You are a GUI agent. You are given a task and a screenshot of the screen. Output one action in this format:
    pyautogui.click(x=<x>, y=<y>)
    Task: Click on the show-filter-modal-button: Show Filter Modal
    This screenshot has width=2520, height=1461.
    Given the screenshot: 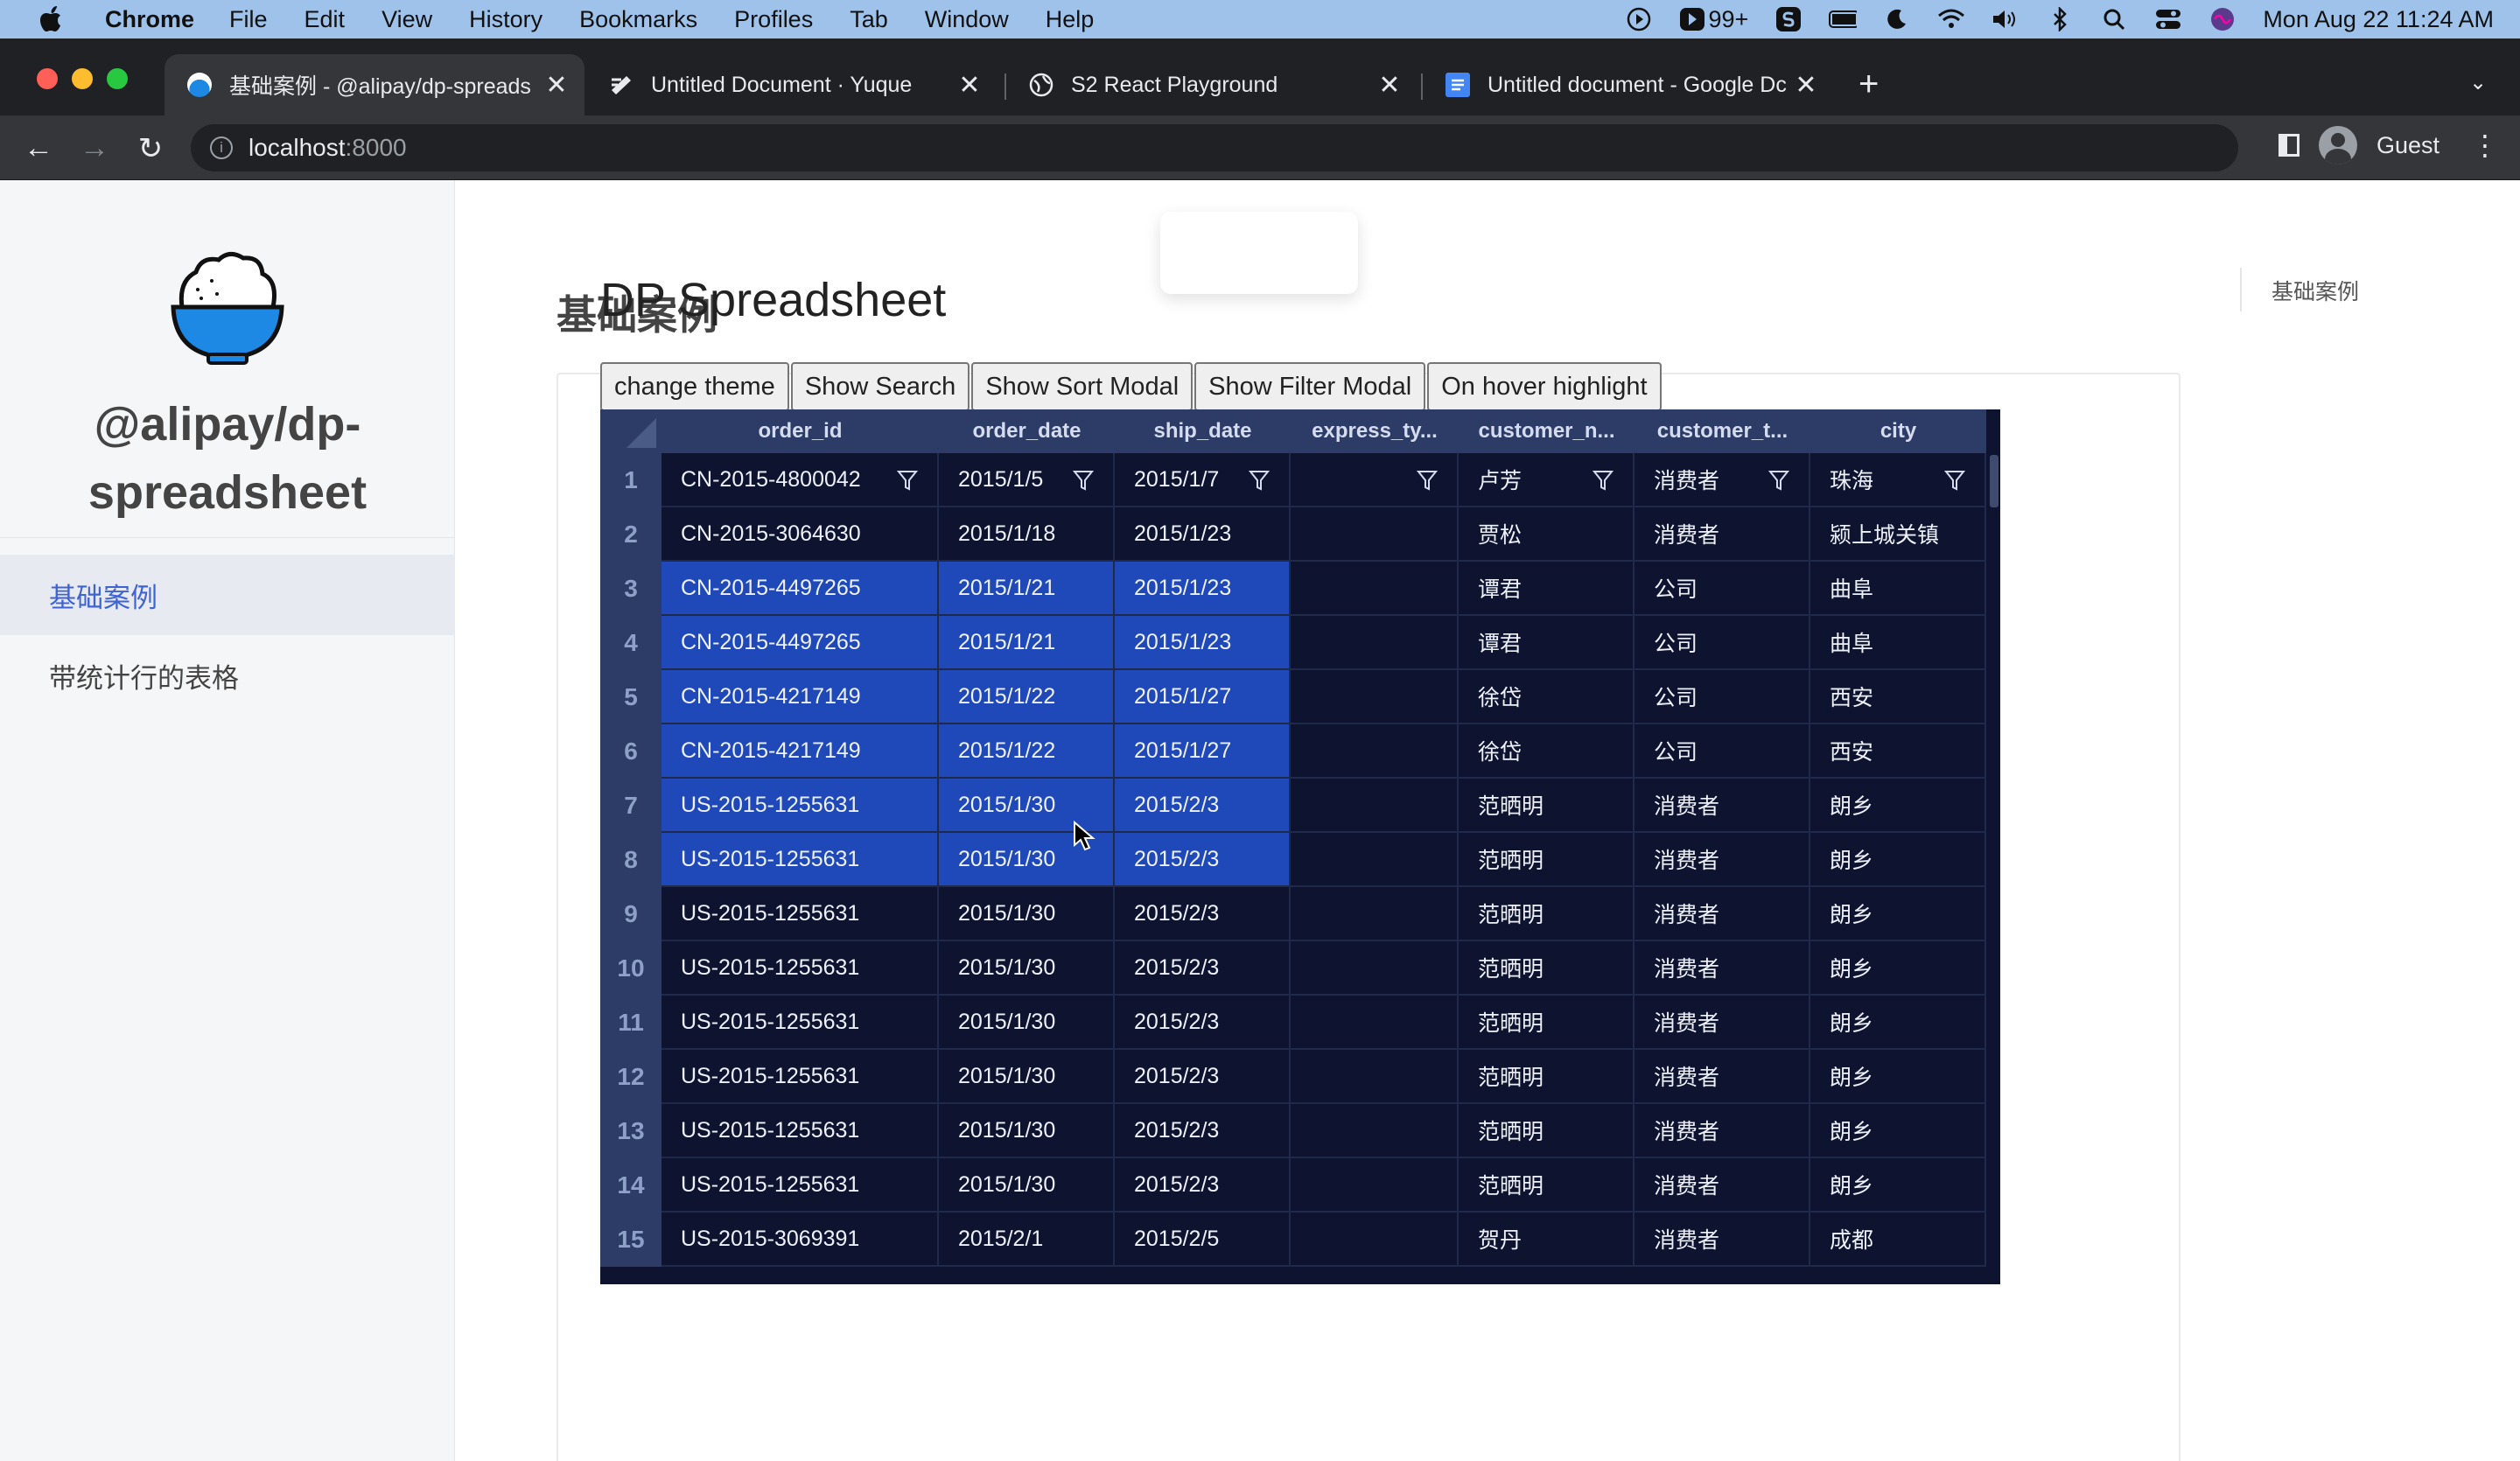 What is the action you would take?
    pyautogui.click(x=1310, y=386)
    